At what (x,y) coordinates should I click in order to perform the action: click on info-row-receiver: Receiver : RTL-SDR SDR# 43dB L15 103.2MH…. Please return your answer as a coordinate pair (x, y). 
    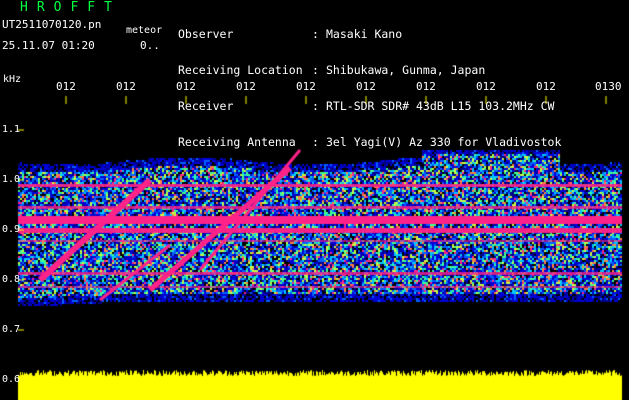
    Looking at the image, I should click on (369, 106).